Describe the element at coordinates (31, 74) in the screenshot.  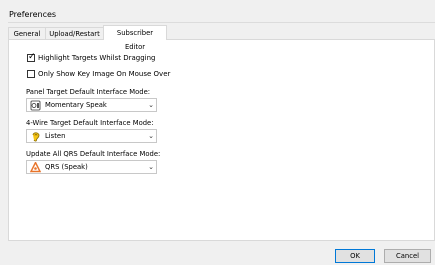
I see `key-image-checkbox` at that location.